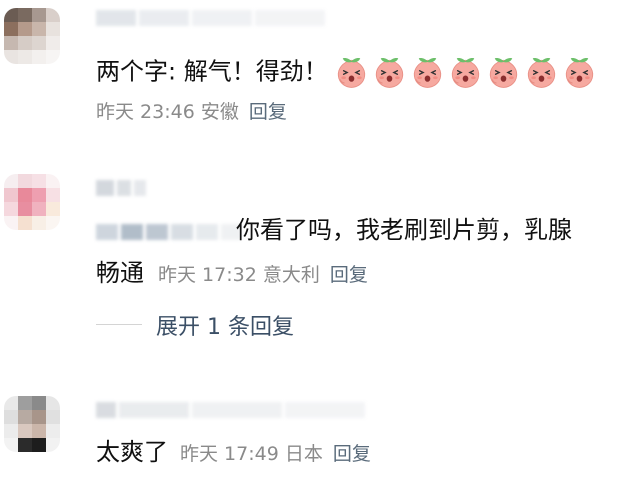  I want to click on expand-replies-button: 展开 1 条回复, so click(225, 325).